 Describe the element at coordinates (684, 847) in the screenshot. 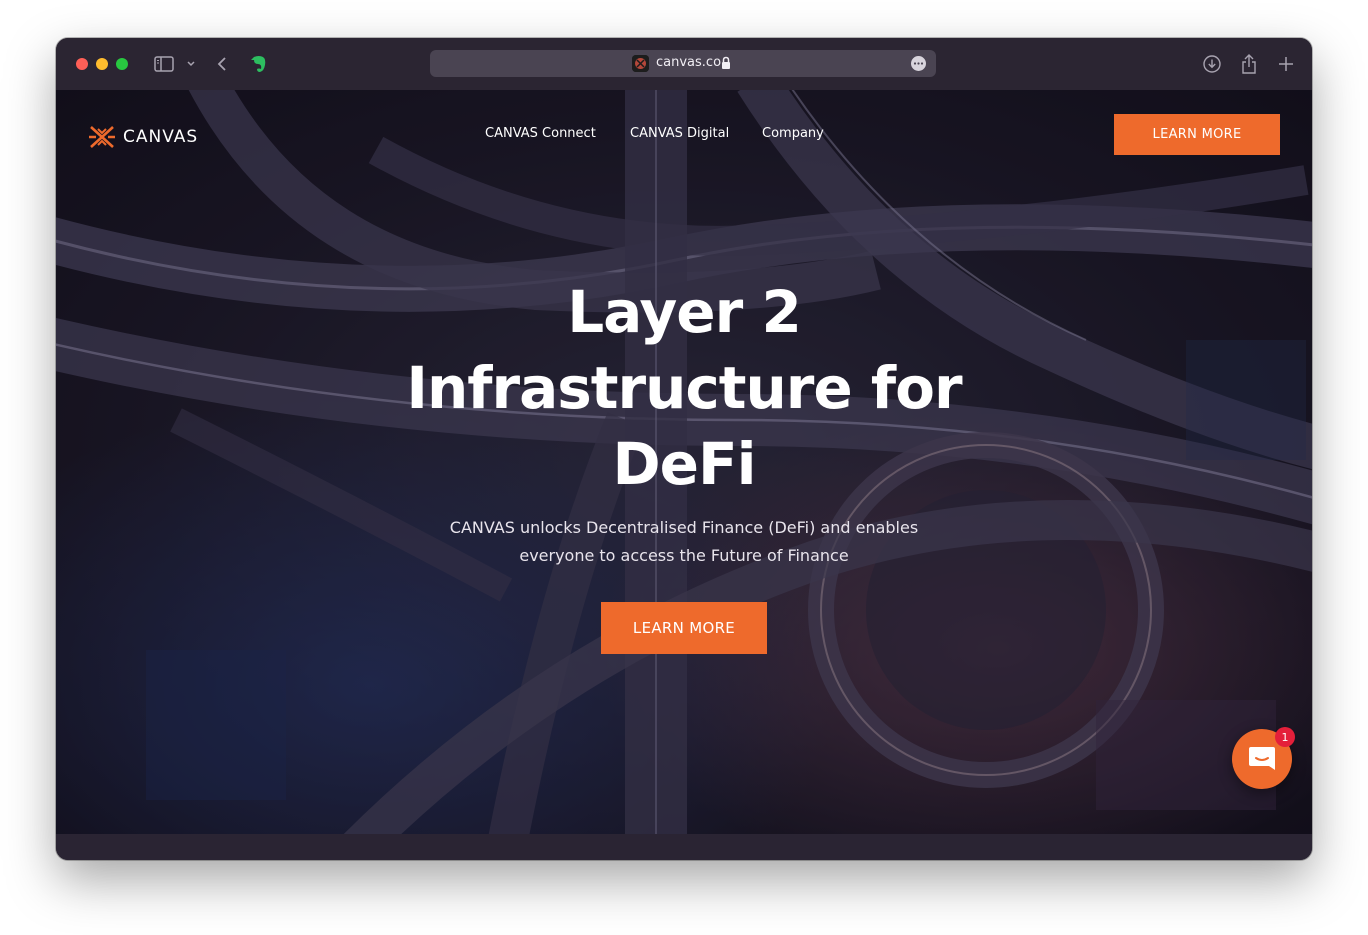

I see `window-bottom-strip` at that location.